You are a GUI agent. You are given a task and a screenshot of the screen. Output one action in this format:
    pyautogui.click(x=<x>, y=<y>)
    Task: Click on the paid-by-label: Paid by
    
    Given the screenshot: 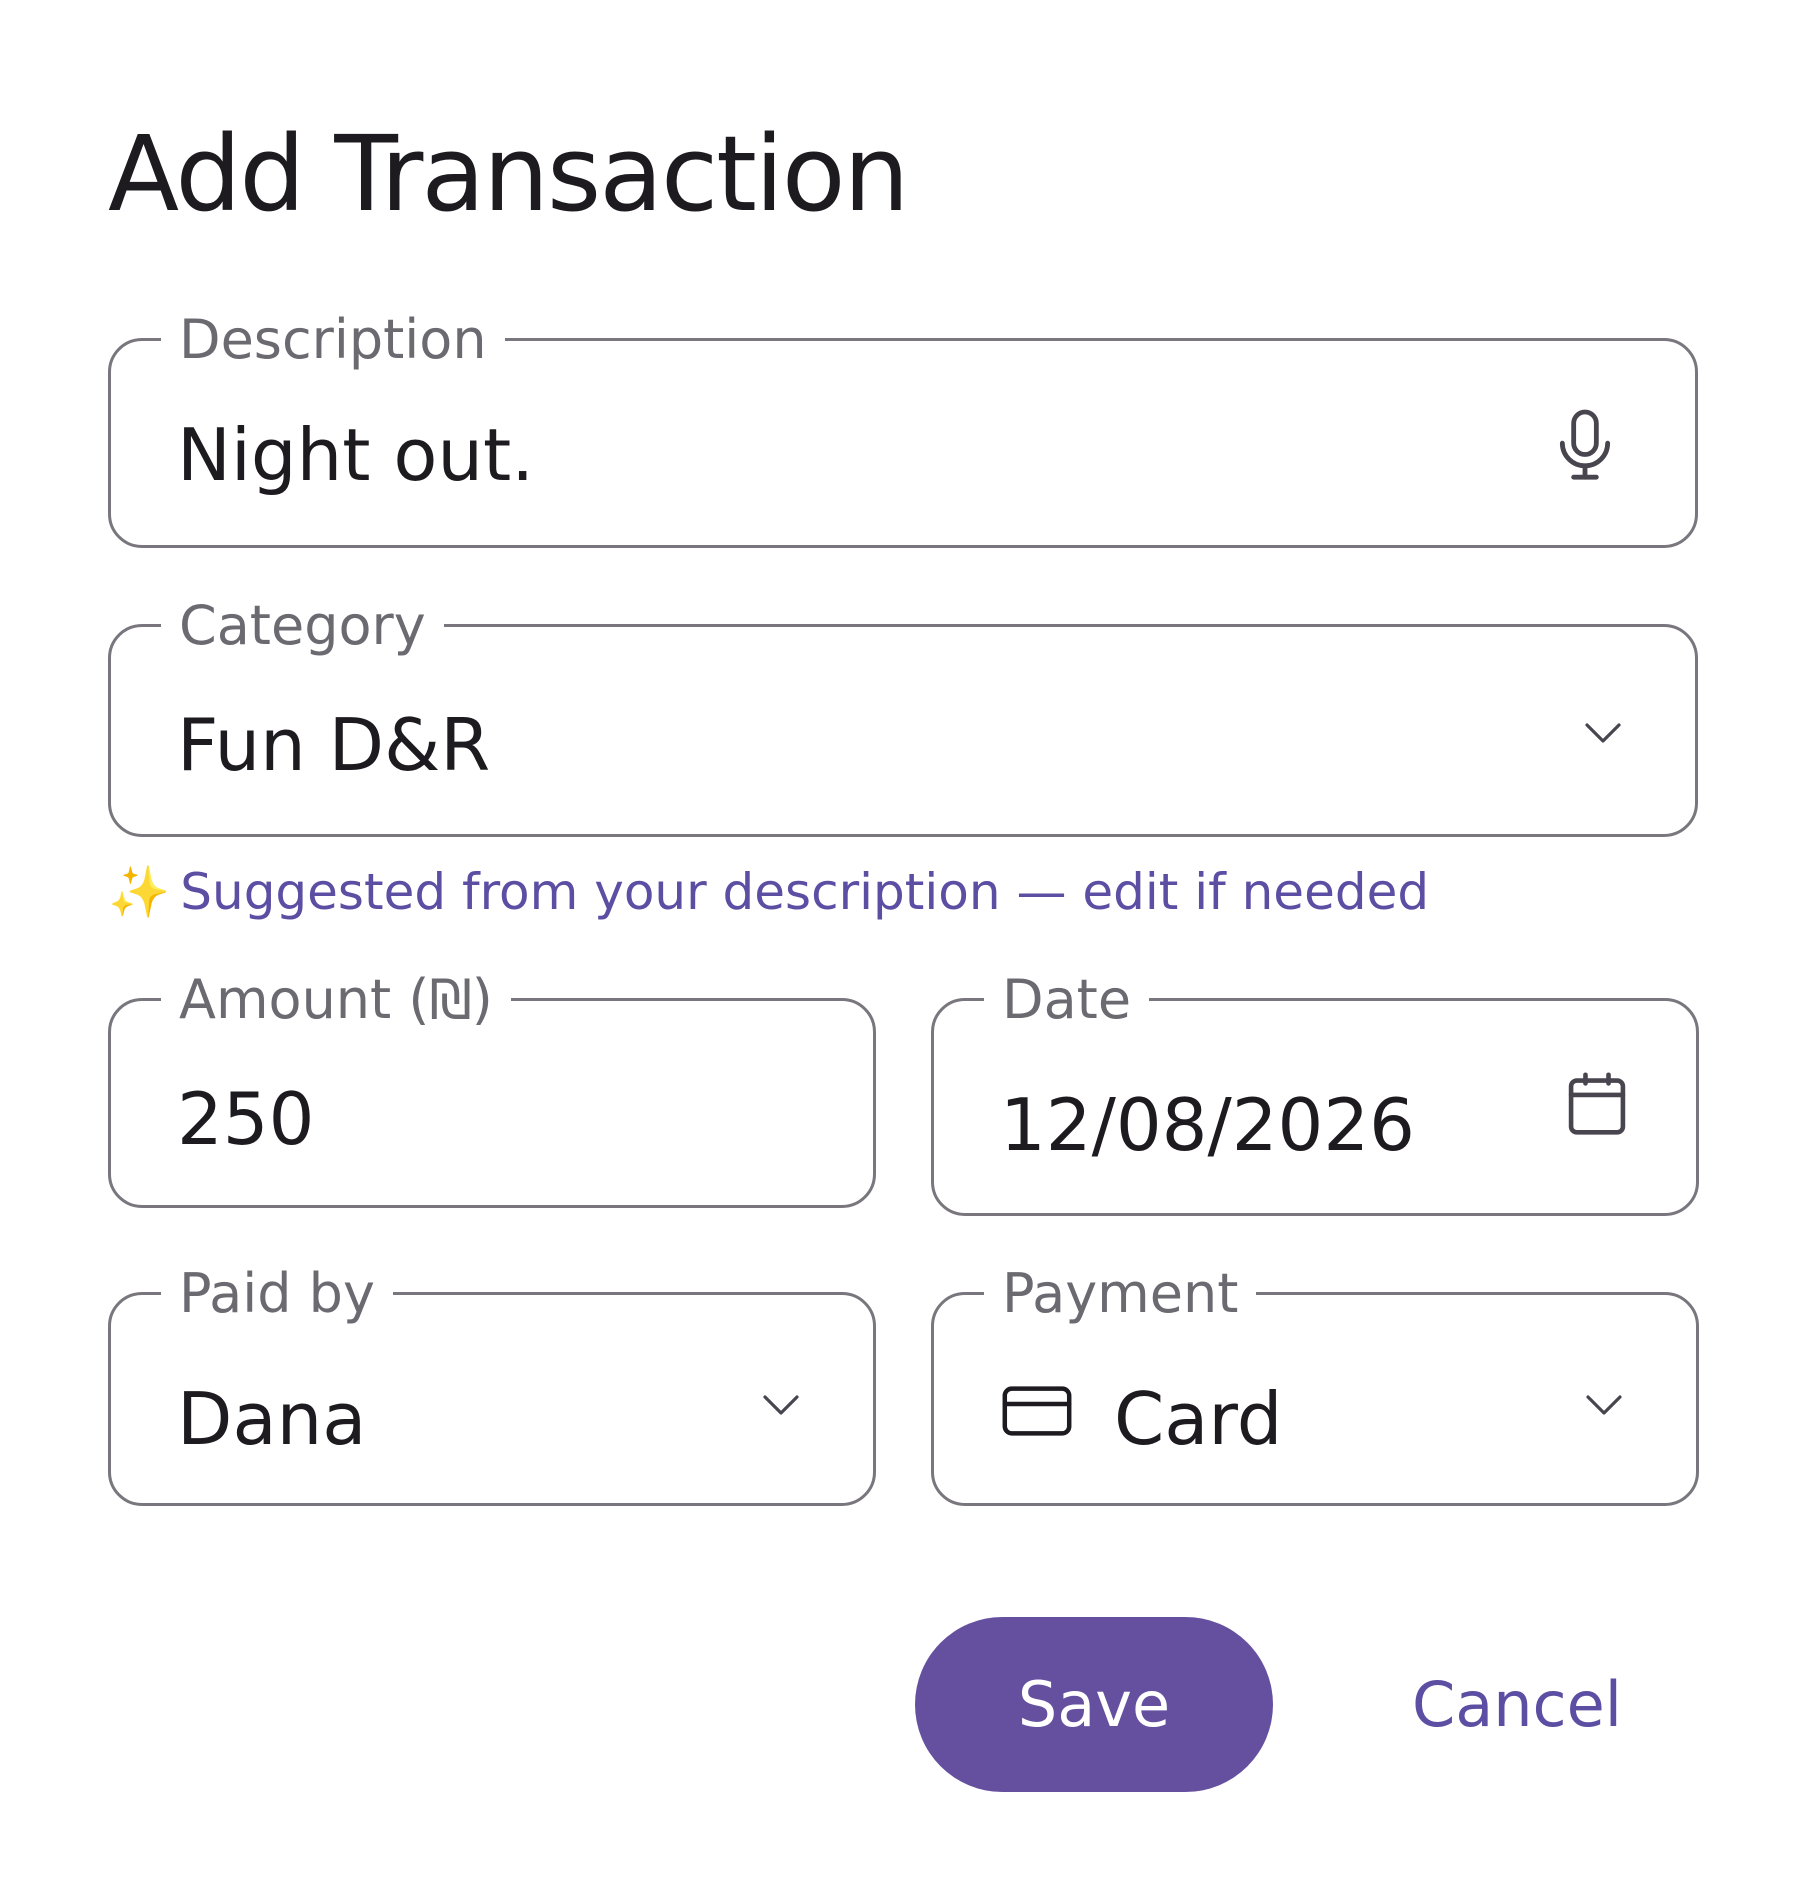 What is the action you would take?
    pyautogui.click(x=277, y=1294)
    